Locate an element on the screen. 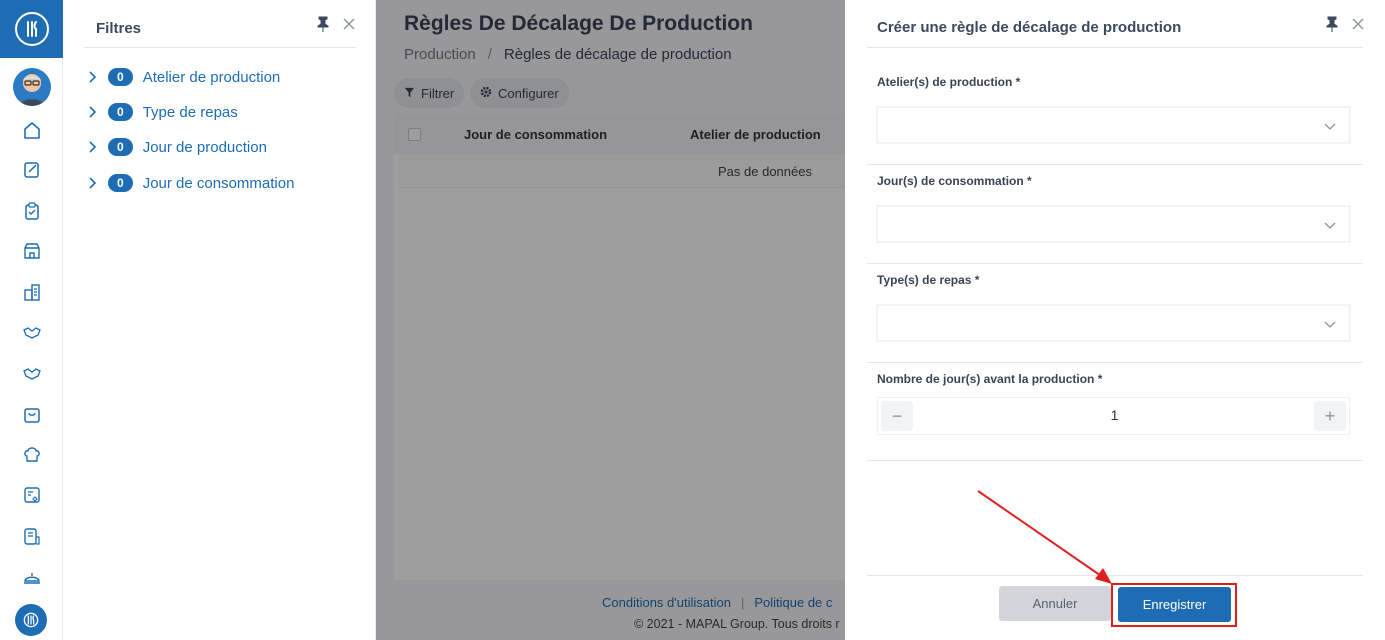 The image size is (1385, 640). days-stepper: 1 − + is located at coordinates (1113, 416).